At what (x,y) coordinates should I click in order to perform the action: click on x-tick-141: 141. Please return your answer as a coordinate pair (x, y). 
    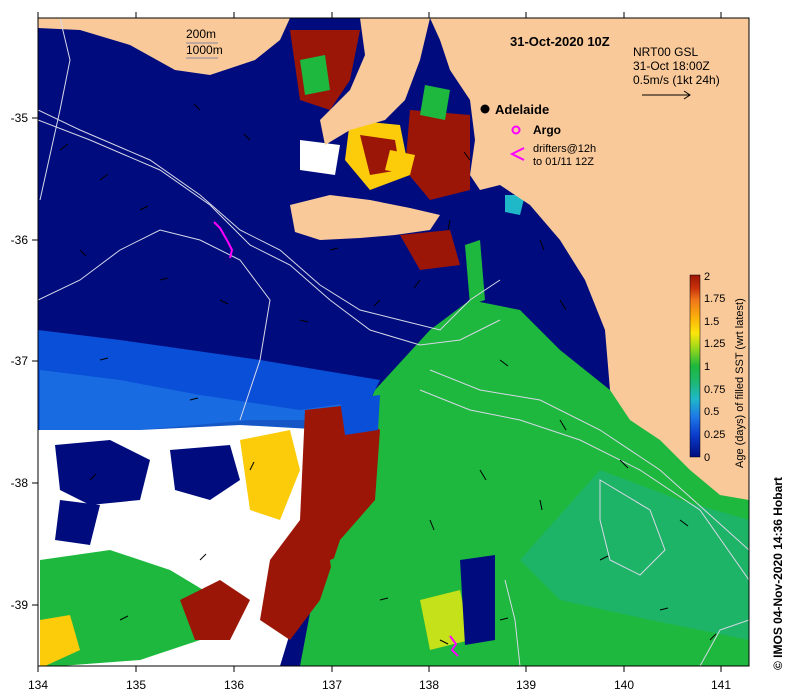
    Looking at the image, I should click on (721, 685).